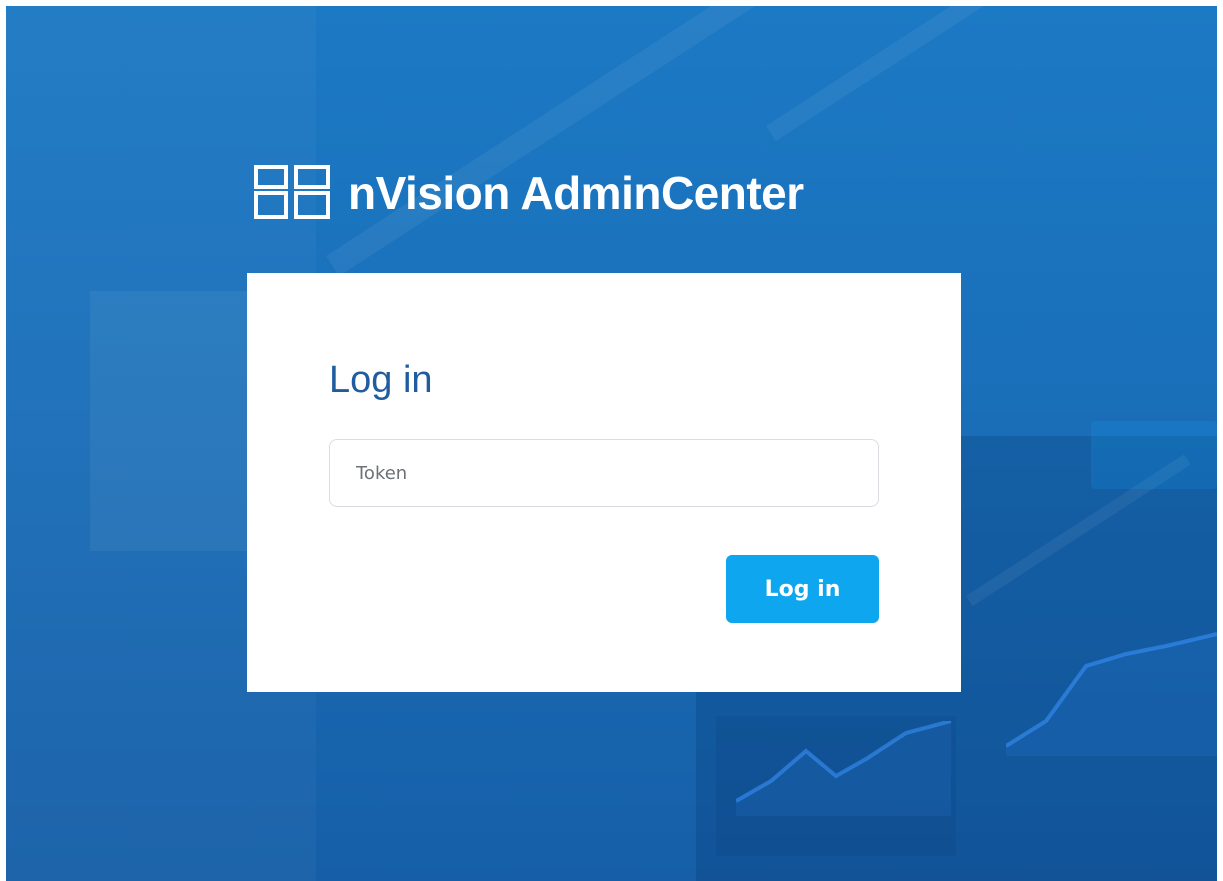 This screenshot has width=1223, height=881. I want to click on login-button: Log in, so click(802, 589).